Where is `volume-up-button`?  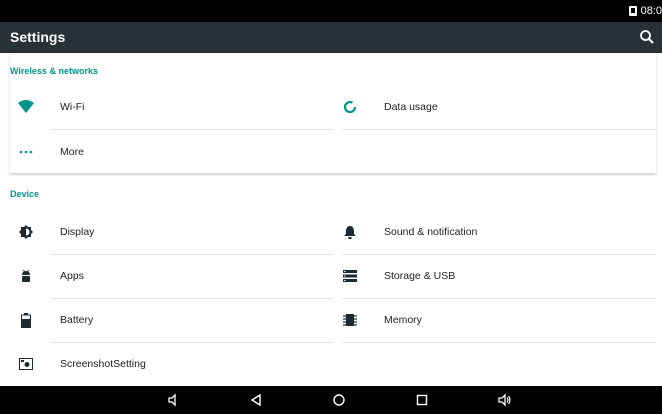 volume-up-button is located at coordinates (505, 400).